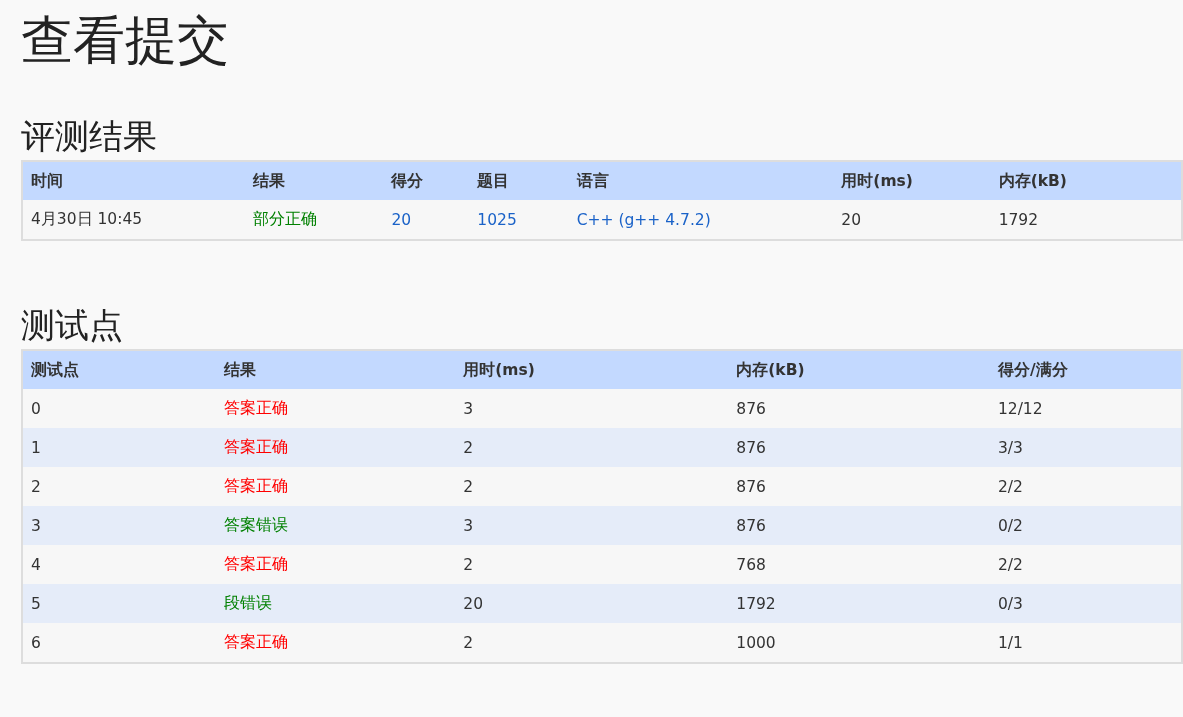 This screenshot has height=717, width=1183. Describe the element at coordinates (125, 40) in the screenshot. I see `page-title: 查看提交` at that location.